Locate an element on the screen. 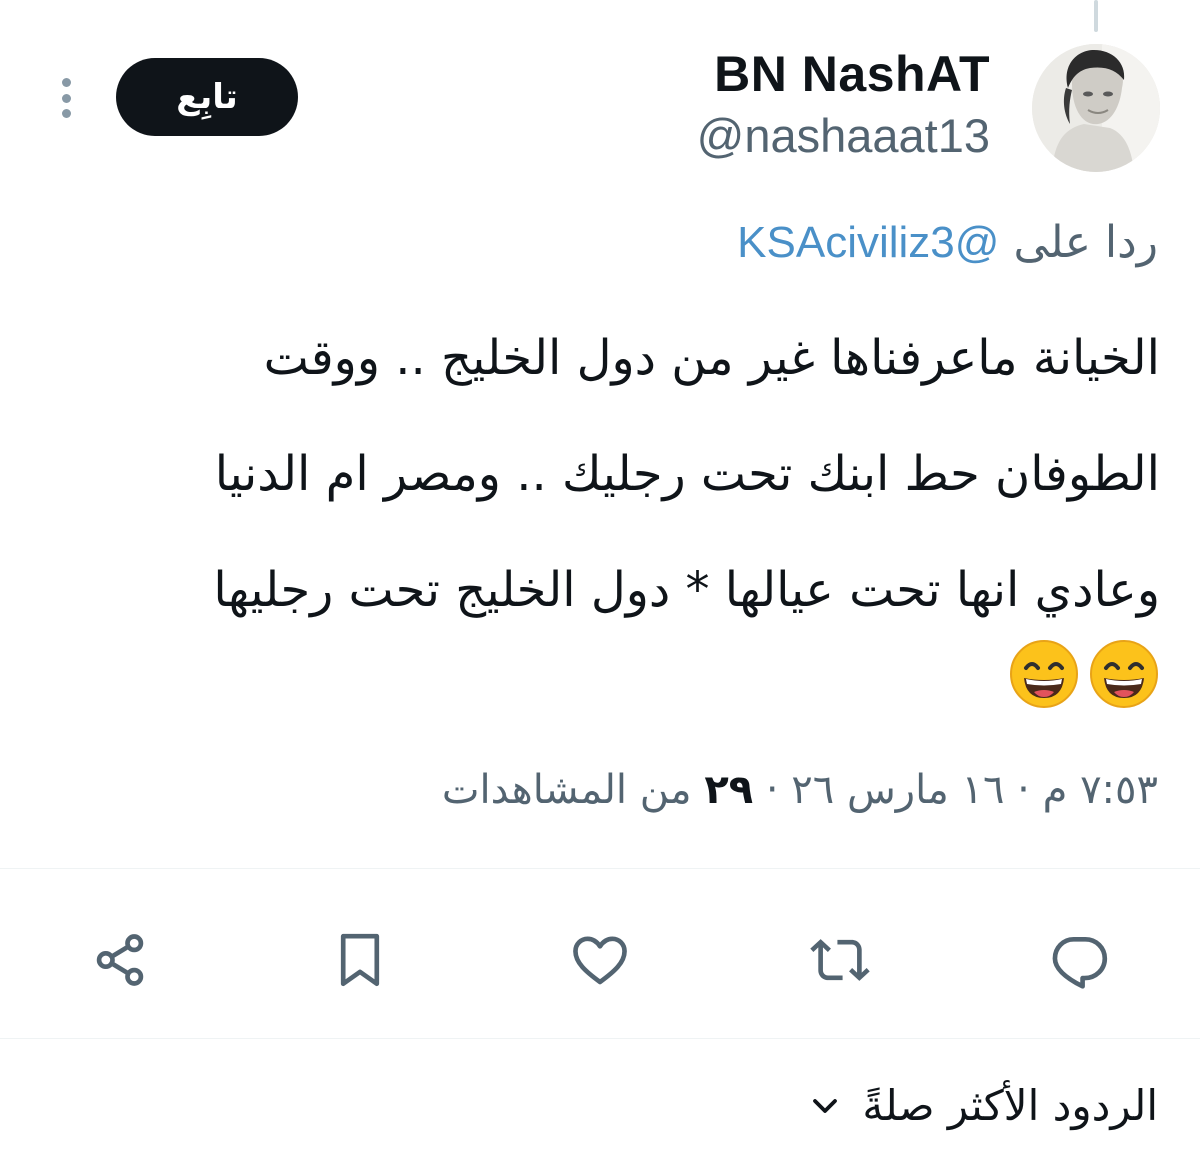 The image size is (1200, 1169). replying-to: ردا على @KSAciviliz3 is located at coordinates (947, 243).